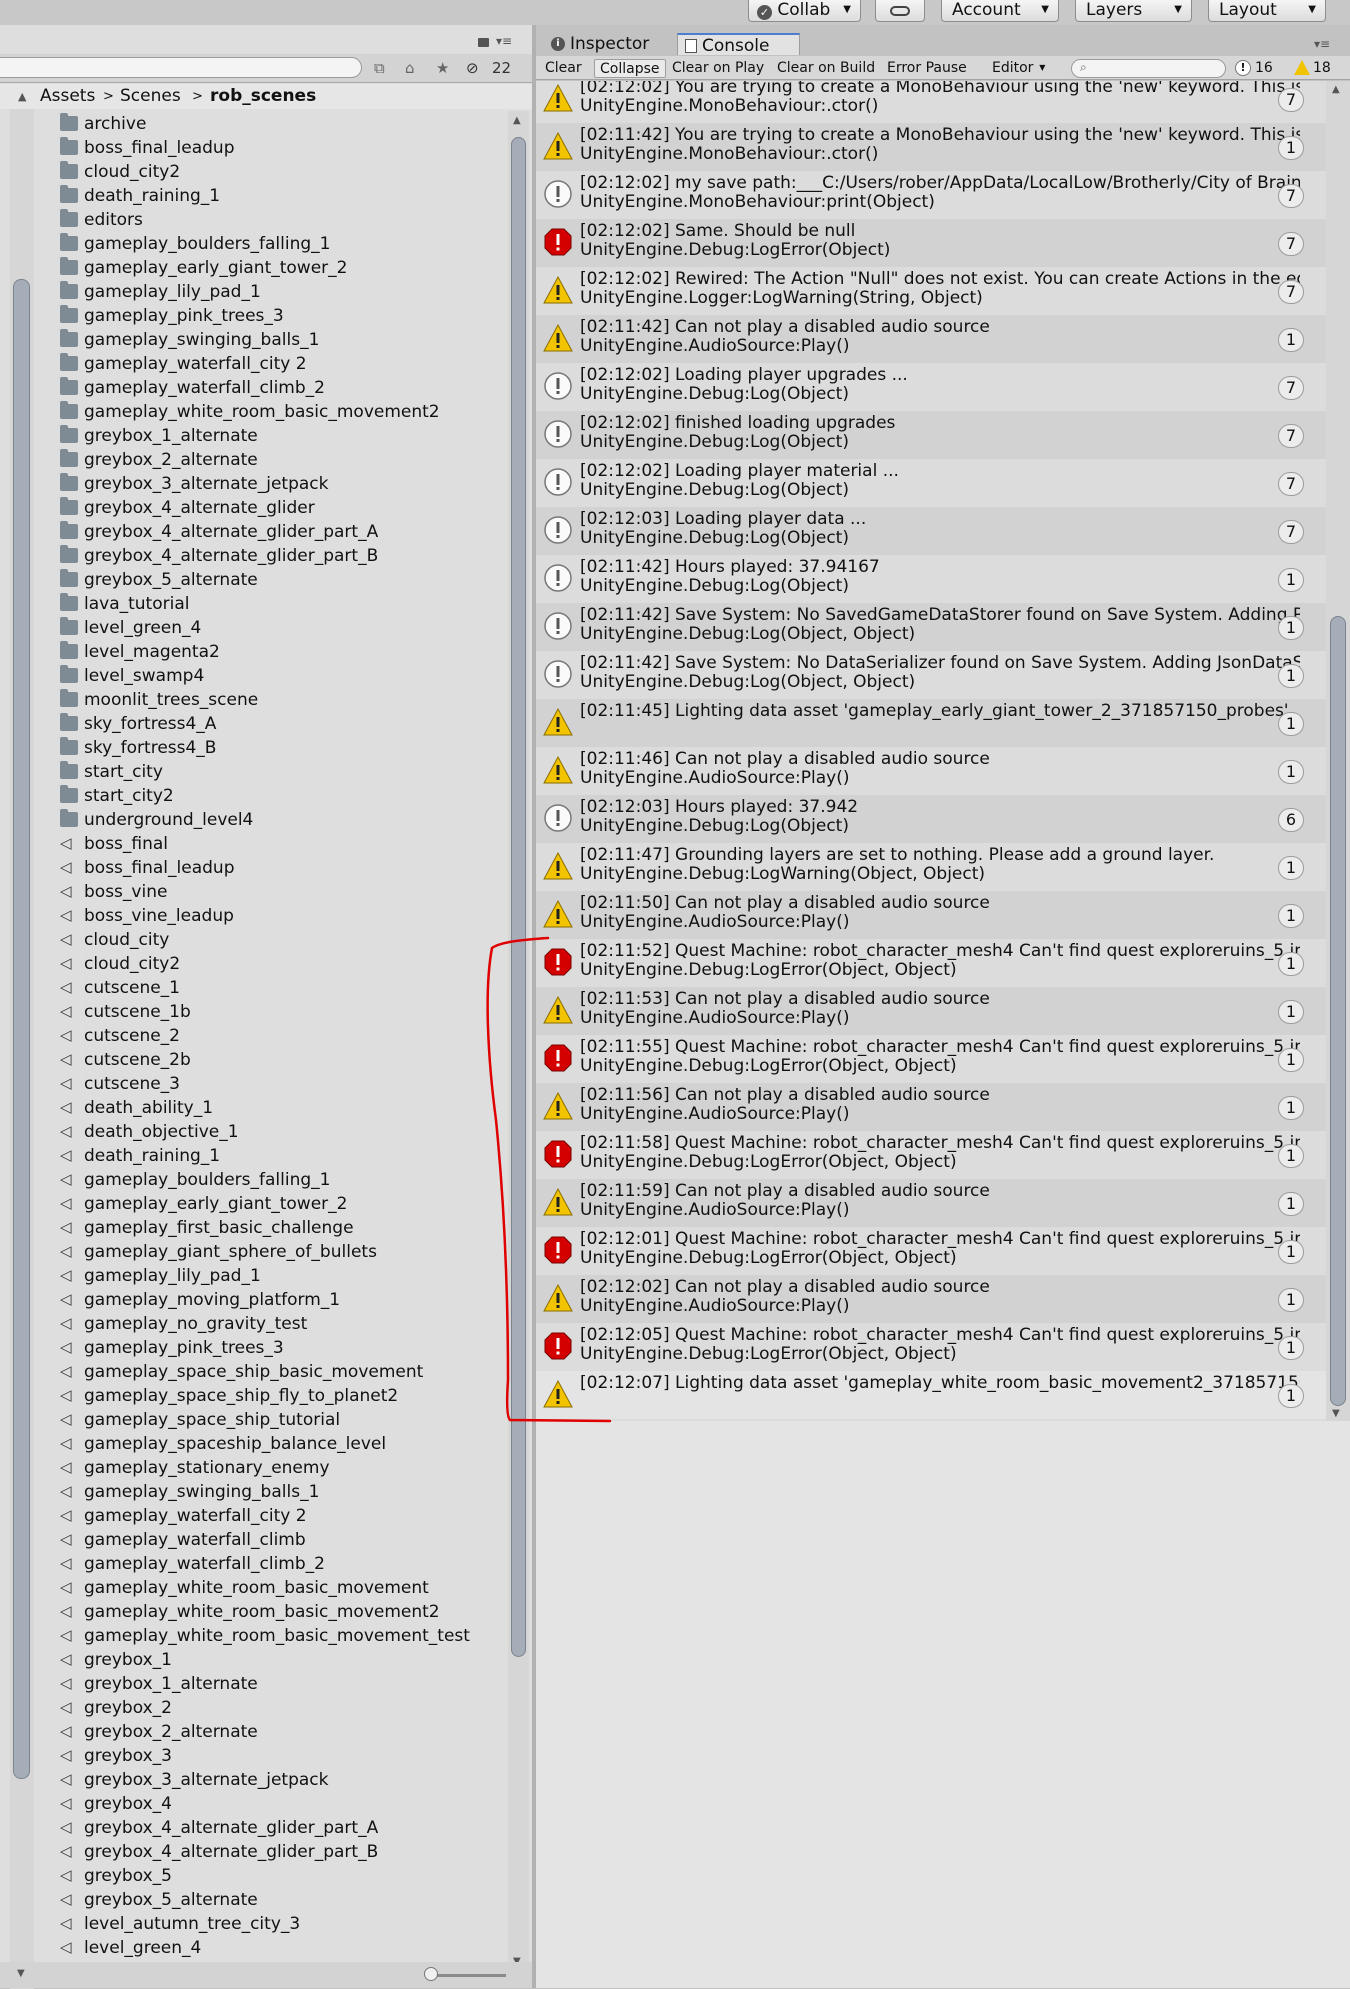 The height and width of the screenshot is (1989, 1350). Describe the element at coordinates (282, 148) in the screenshot. I see `folder-item: boss_final_leadup` at that location.